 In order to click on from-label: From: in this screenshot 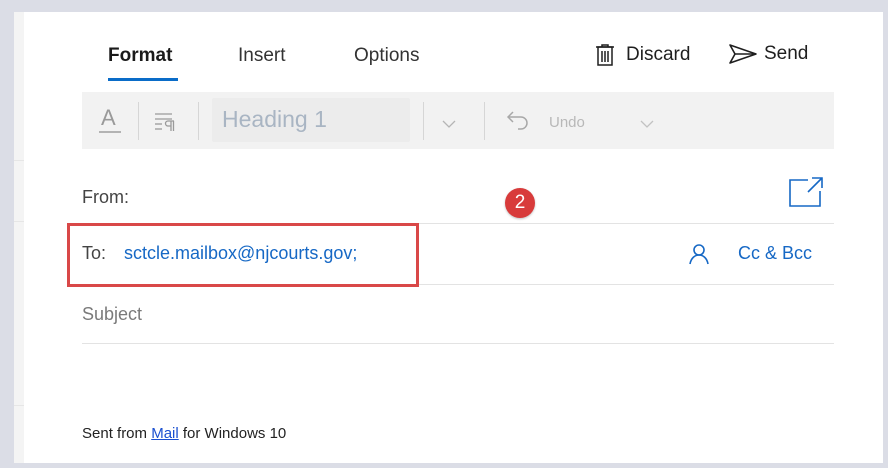, I will do `click(105, 197)`.